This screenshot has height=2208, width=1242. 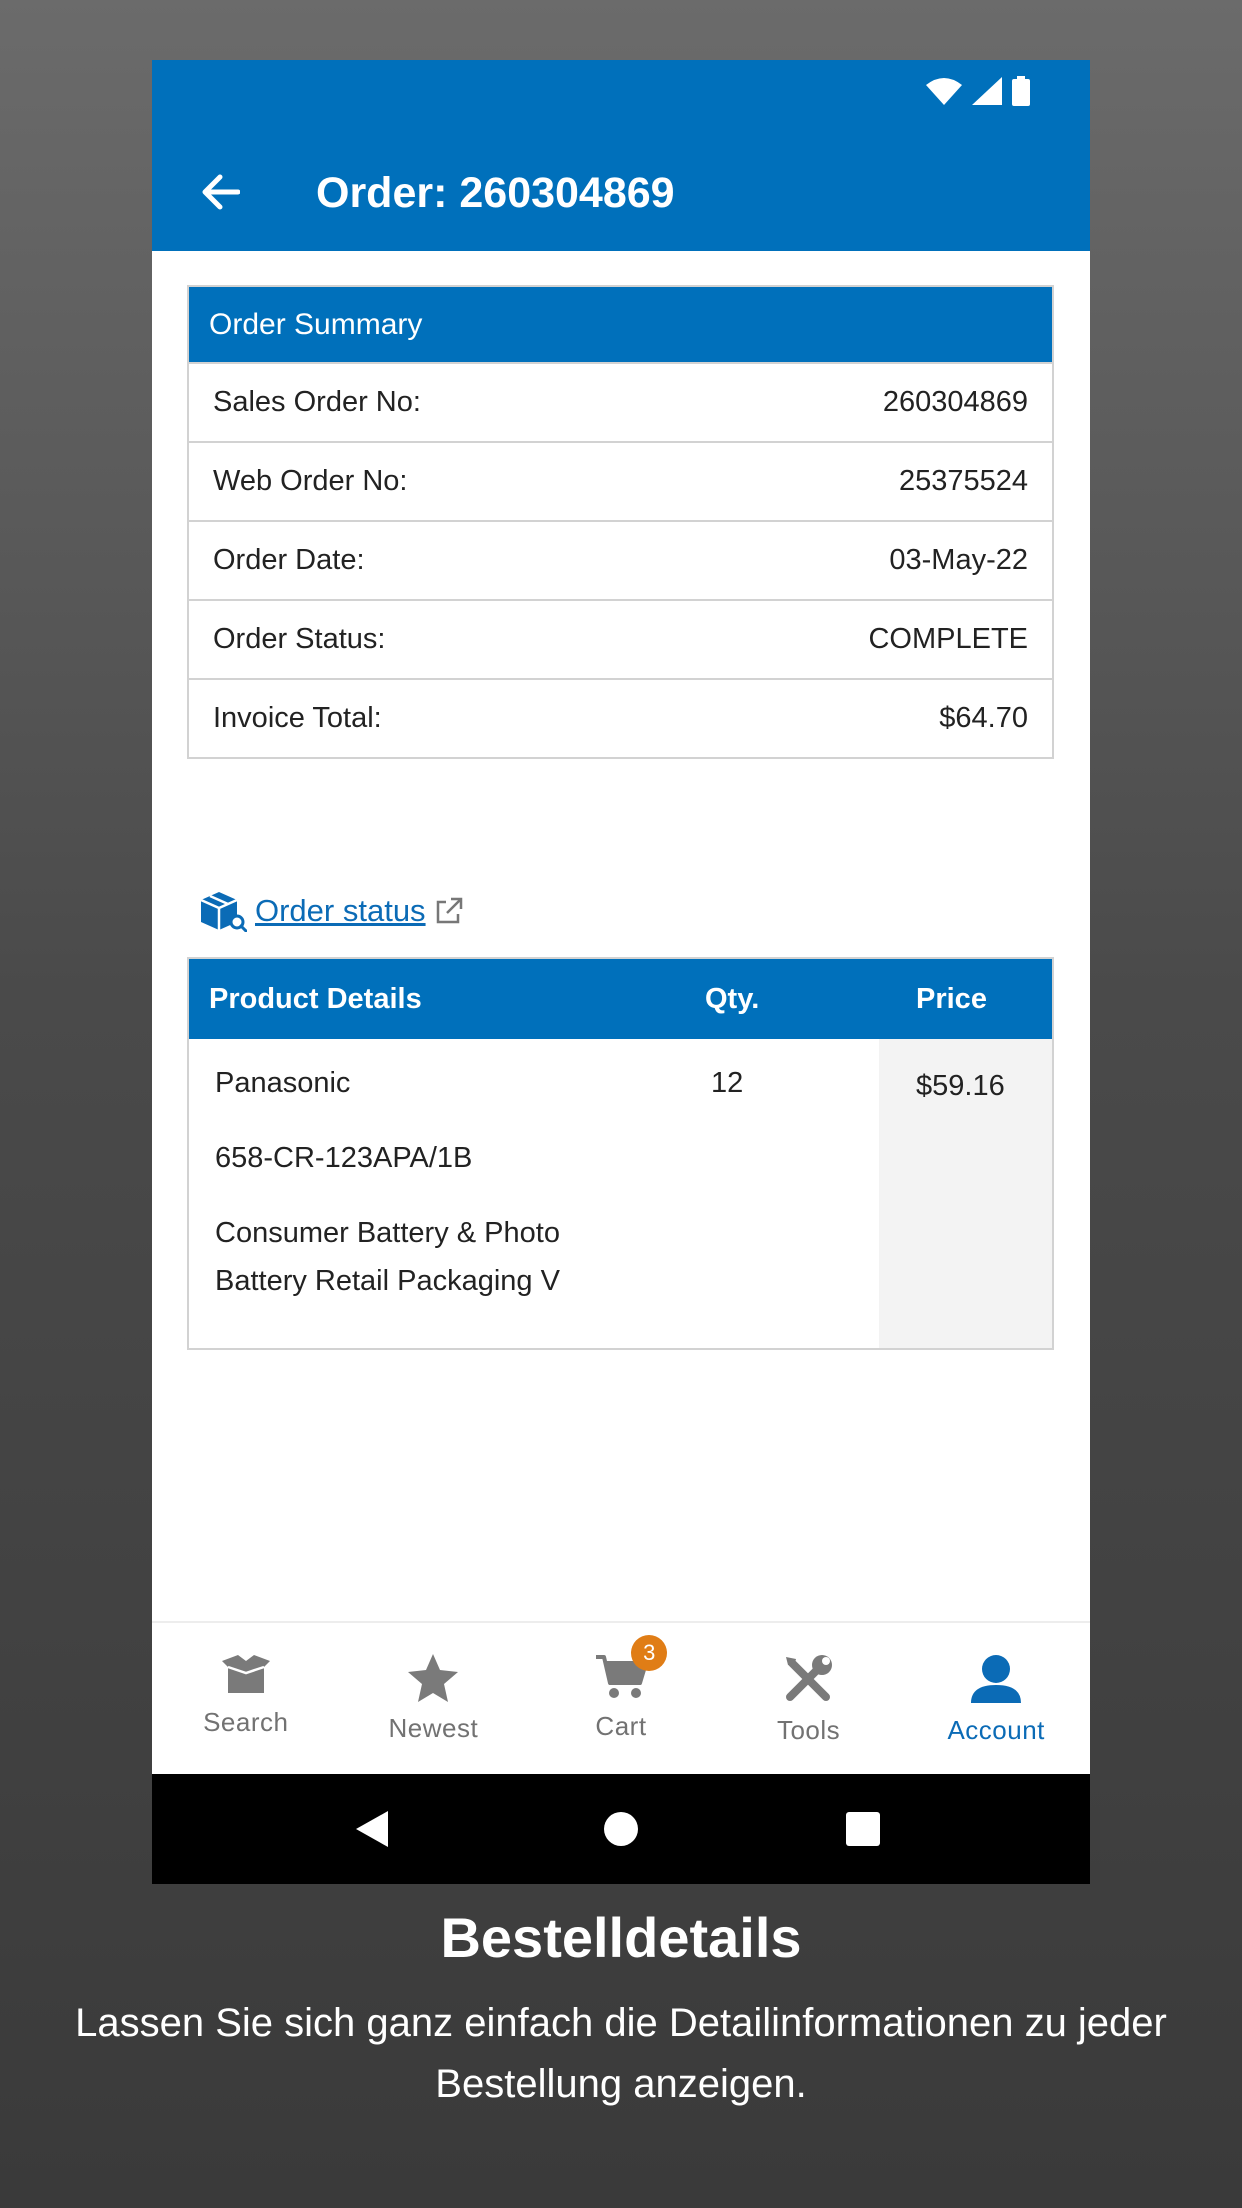 What do you see at coordinates (310, 481) in the screenshot?
I see `summary-label: Web Order No:` at bounding box center [310, 481].